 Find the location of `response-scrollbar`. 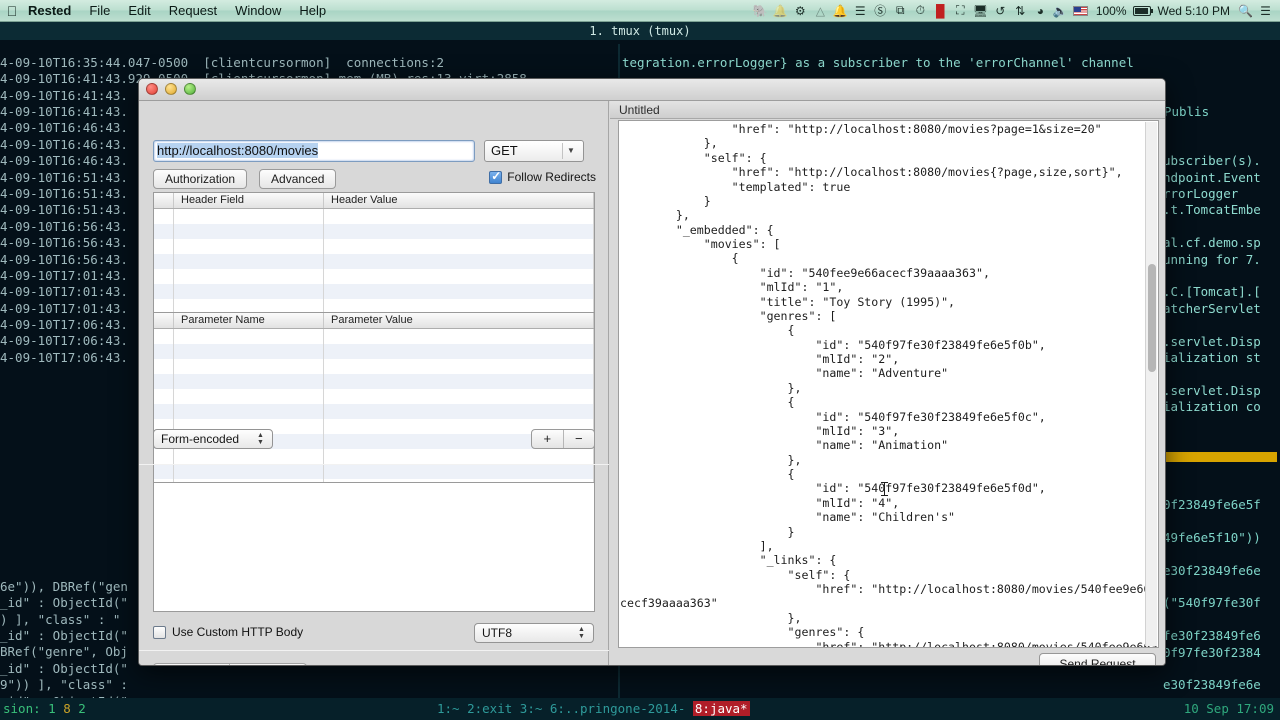

response-scrollbar is located at coordinates (1151, 384).